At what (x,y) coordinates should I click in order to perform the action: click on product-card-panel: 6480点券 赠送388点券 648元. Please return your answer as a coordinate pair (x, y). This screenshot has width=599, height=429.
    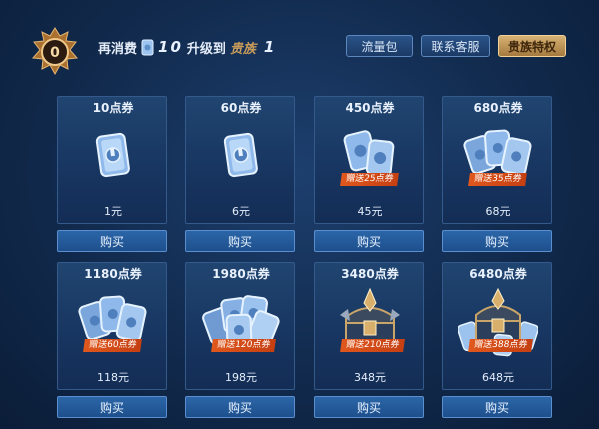
    Looking at the image, I should click on (497, 326).